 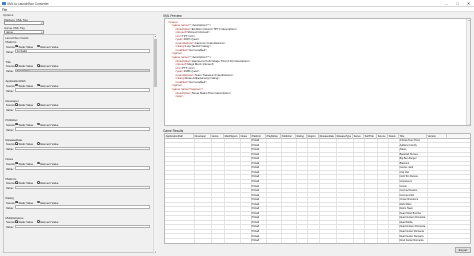 What do you see at coordinates (258, 241) in the screenshot?
I see `platform-cell: Pinball` at bounding box center [258, 241].